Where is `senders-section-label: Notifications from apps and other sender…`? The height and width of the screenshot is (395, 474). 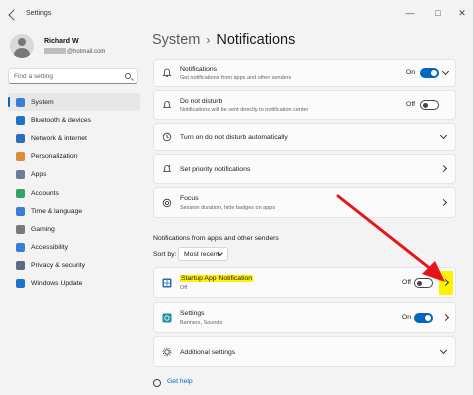
senders-section-label: Notifications from apps and other sender… is located at coordinates (216, 238).